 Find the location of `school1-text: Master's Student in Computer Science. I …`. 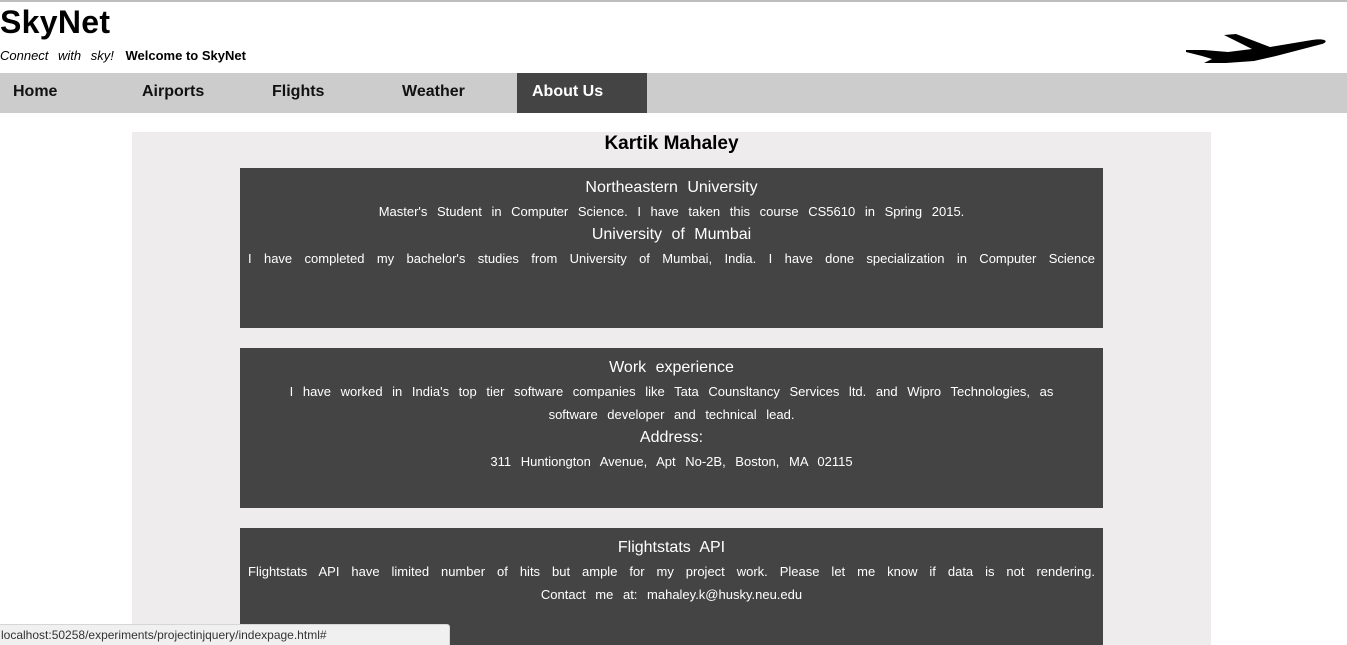

school1-text: Master's Student in Computer Science. I … is located at coordinates (671, 211).